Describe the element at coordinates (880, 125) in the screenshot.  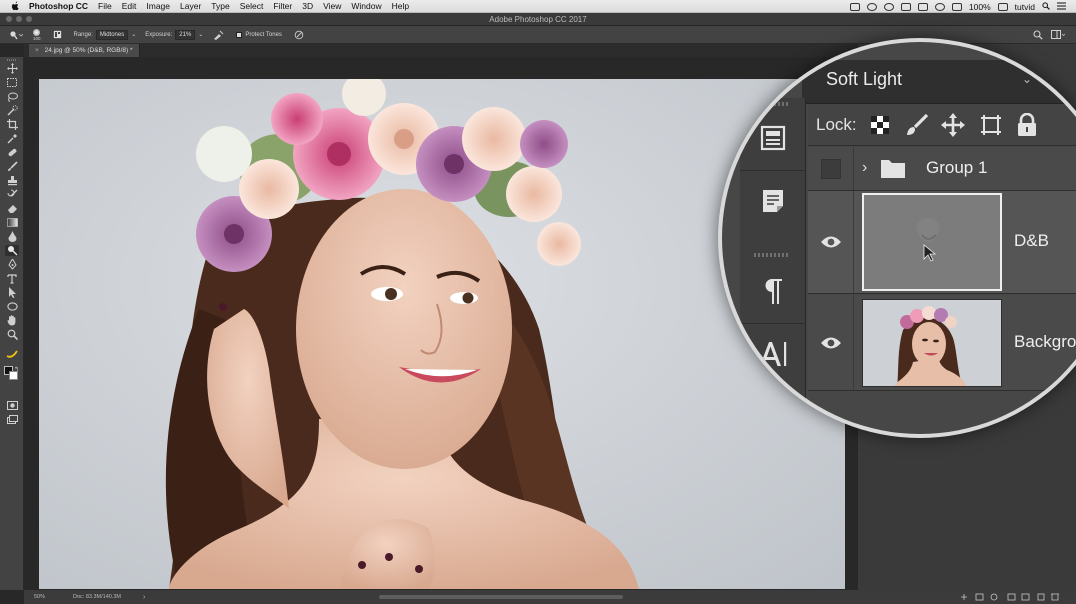
I see `lock-transparency-icon` at that location.